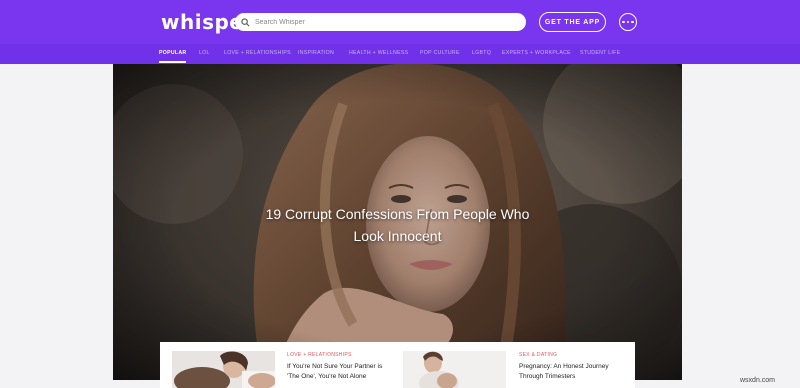  Describe the element at coordinates (572, 22) in the screenshot. I see `get-the-app-button: GET THE APP` at that location.